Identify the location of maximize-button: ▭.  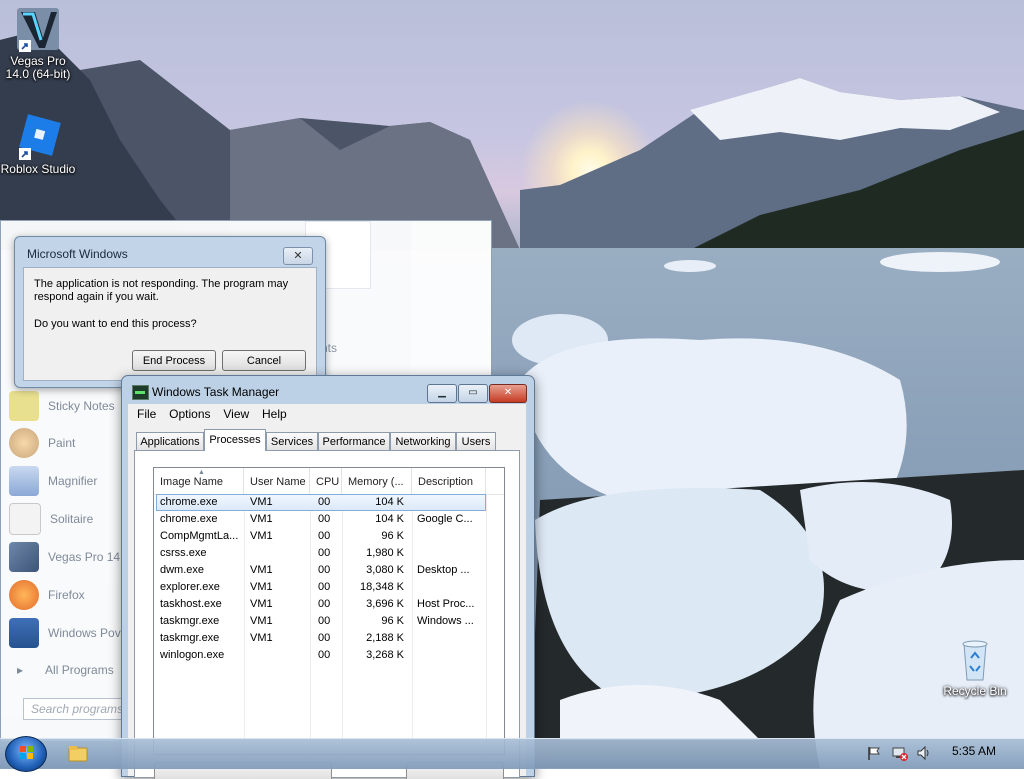
(473, 393).